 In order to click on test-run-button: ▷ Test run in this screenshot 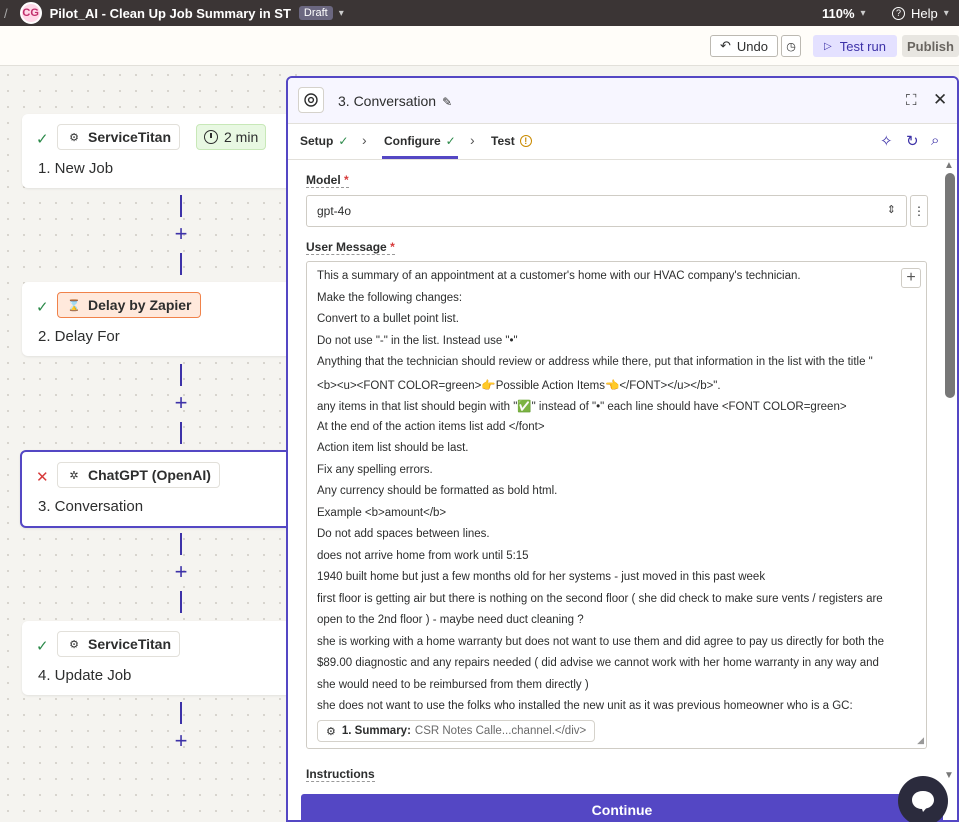, I will do `click(855, 46)`.